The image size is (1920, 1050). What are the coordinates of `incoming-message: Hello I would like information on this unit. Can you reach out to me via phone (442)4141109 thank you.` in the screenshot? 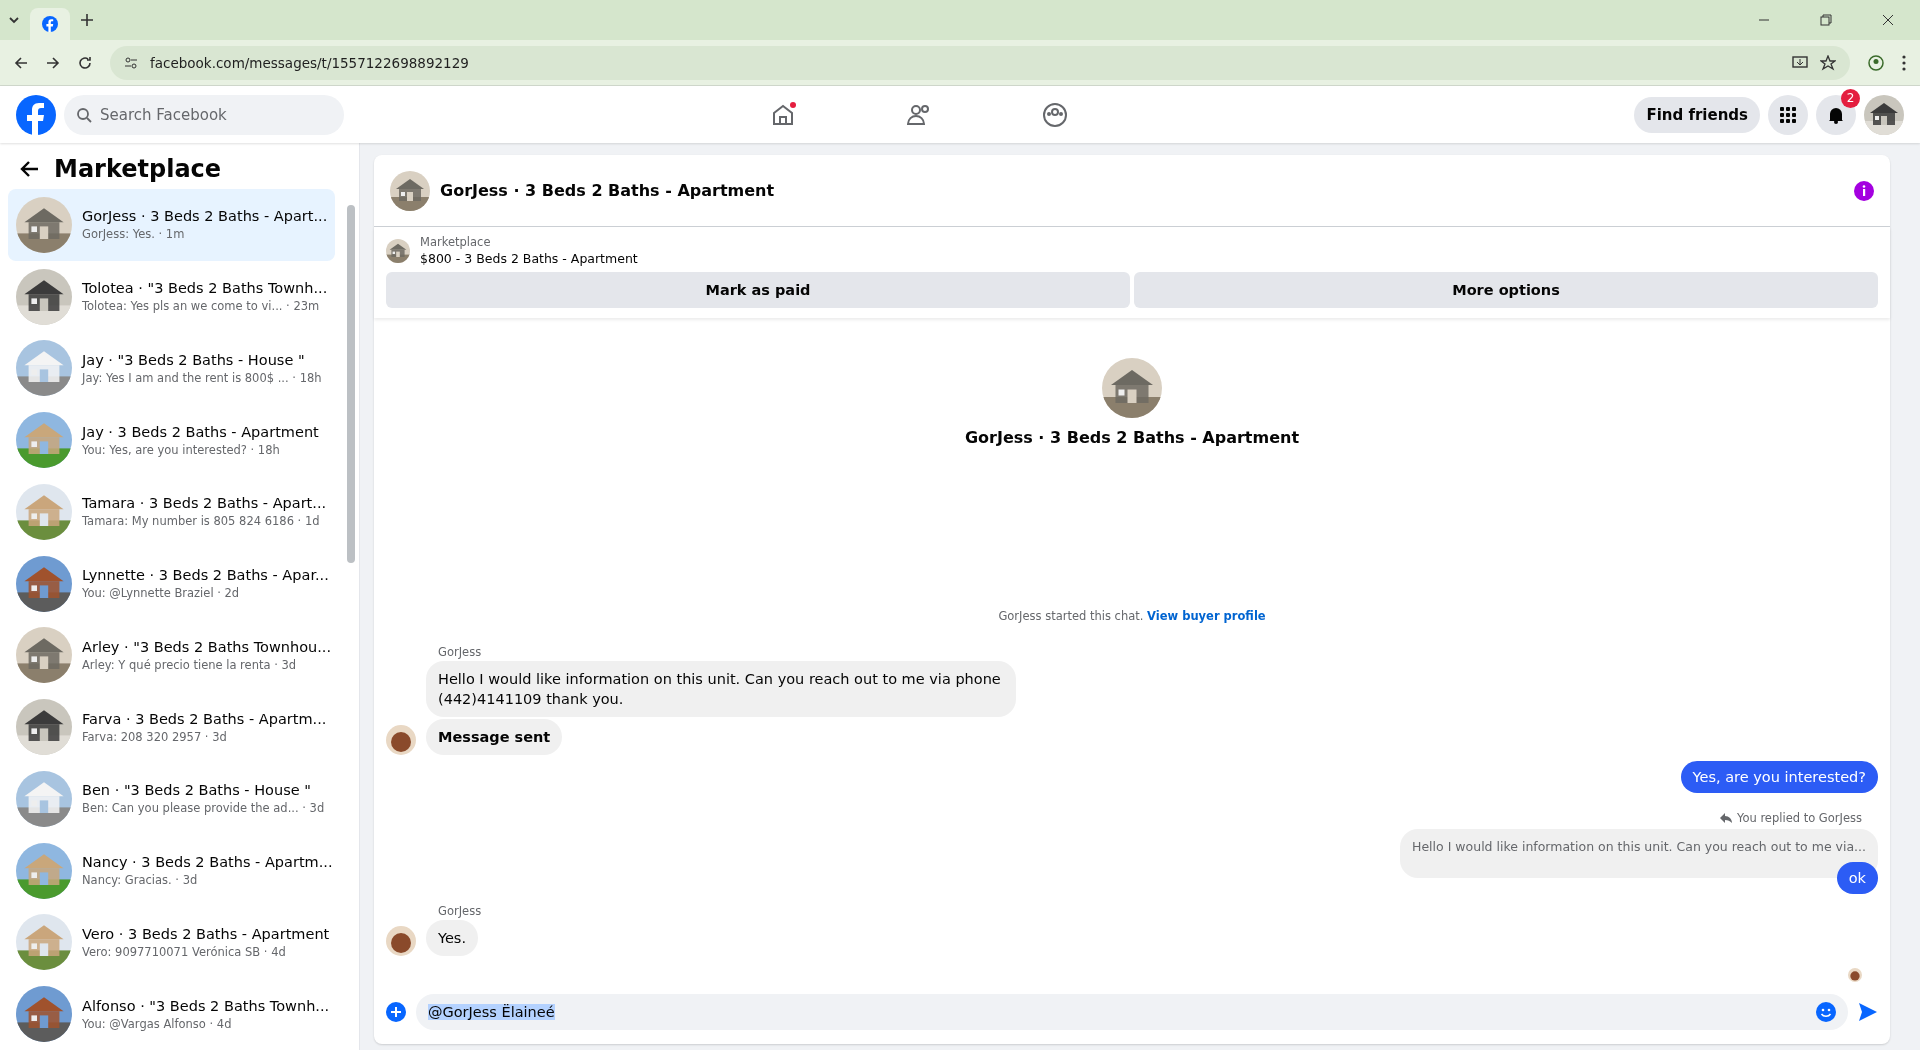 It's located at (721, 689).